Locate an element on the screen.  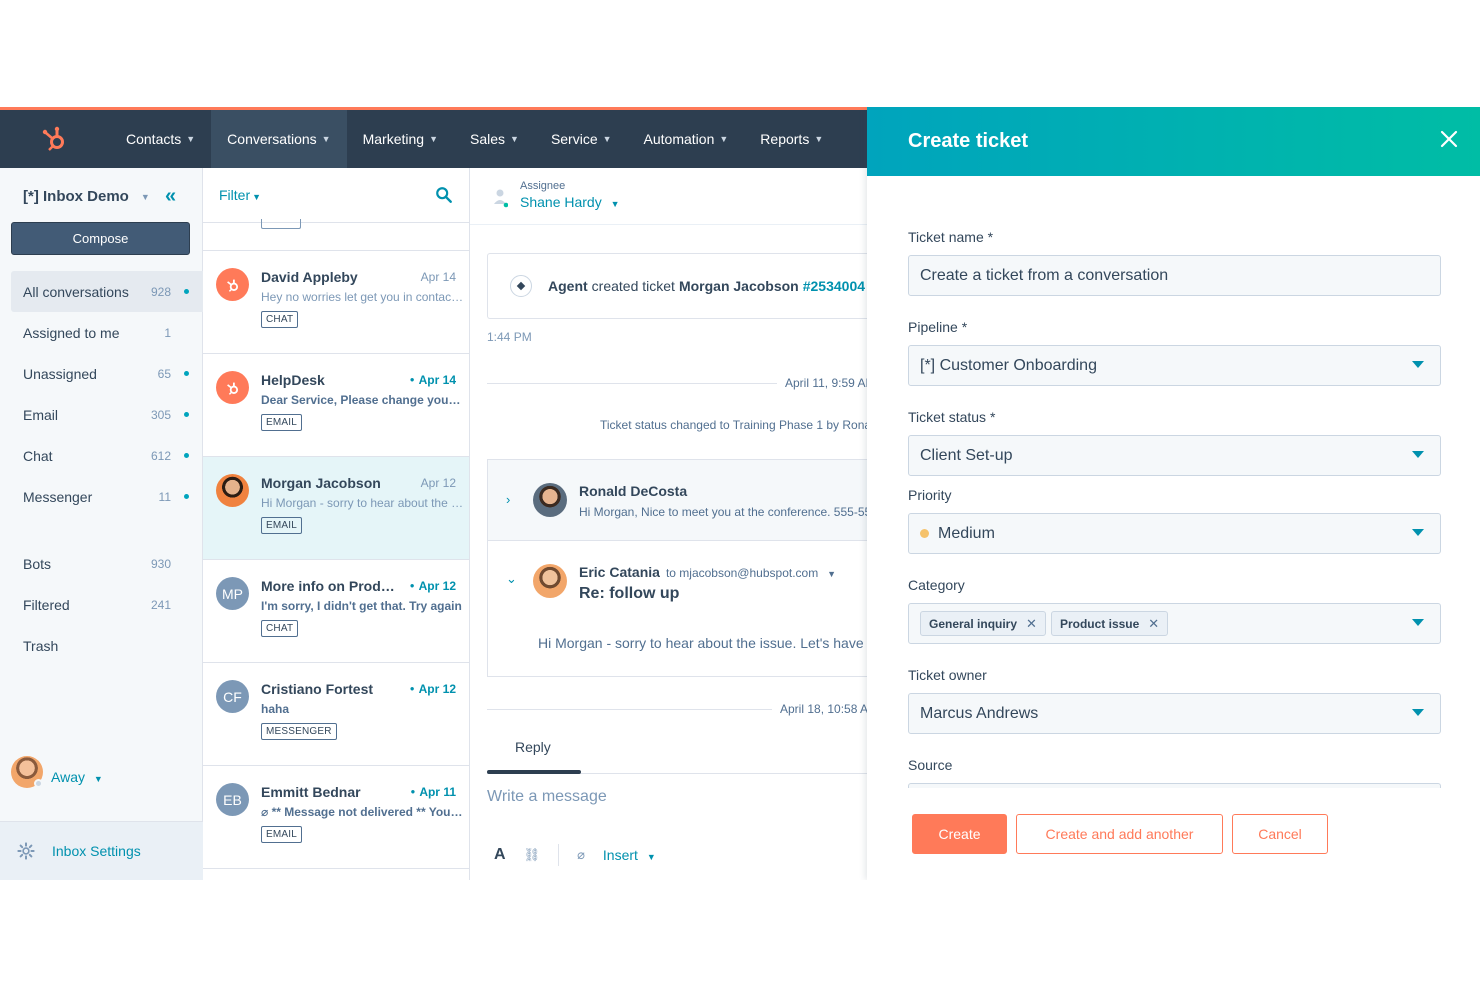
collapse-sidebar-icon: « is located at coordinates (170, 196).